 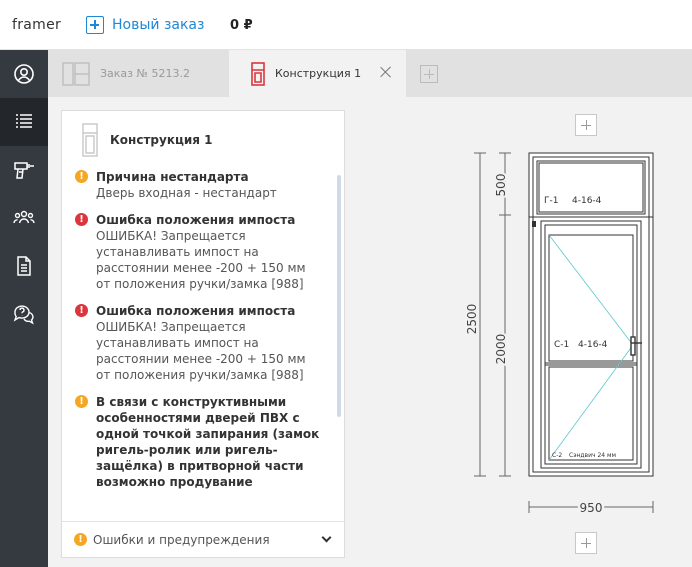 What do you see at coordinates (241, 25) in the screenshot?
I see `order-price: 0 ₽` at bounding box center [241, 25].